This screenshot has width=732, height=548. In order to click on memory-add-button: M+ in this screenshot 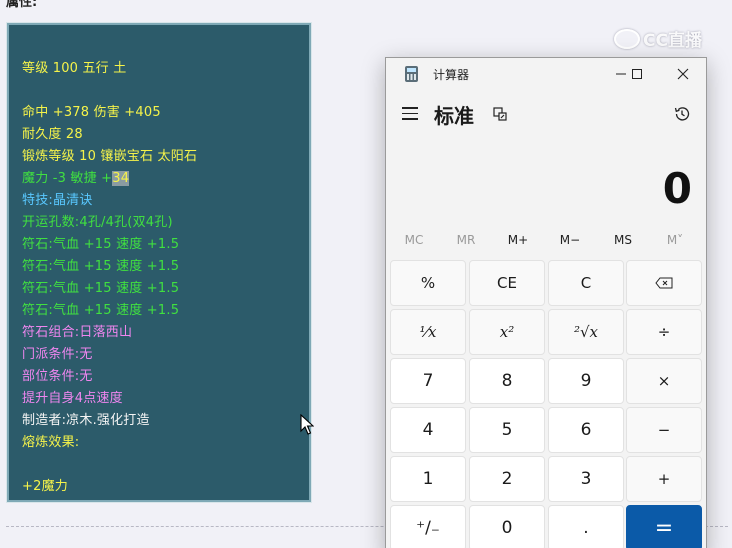, I will do `click(518, 240)`.